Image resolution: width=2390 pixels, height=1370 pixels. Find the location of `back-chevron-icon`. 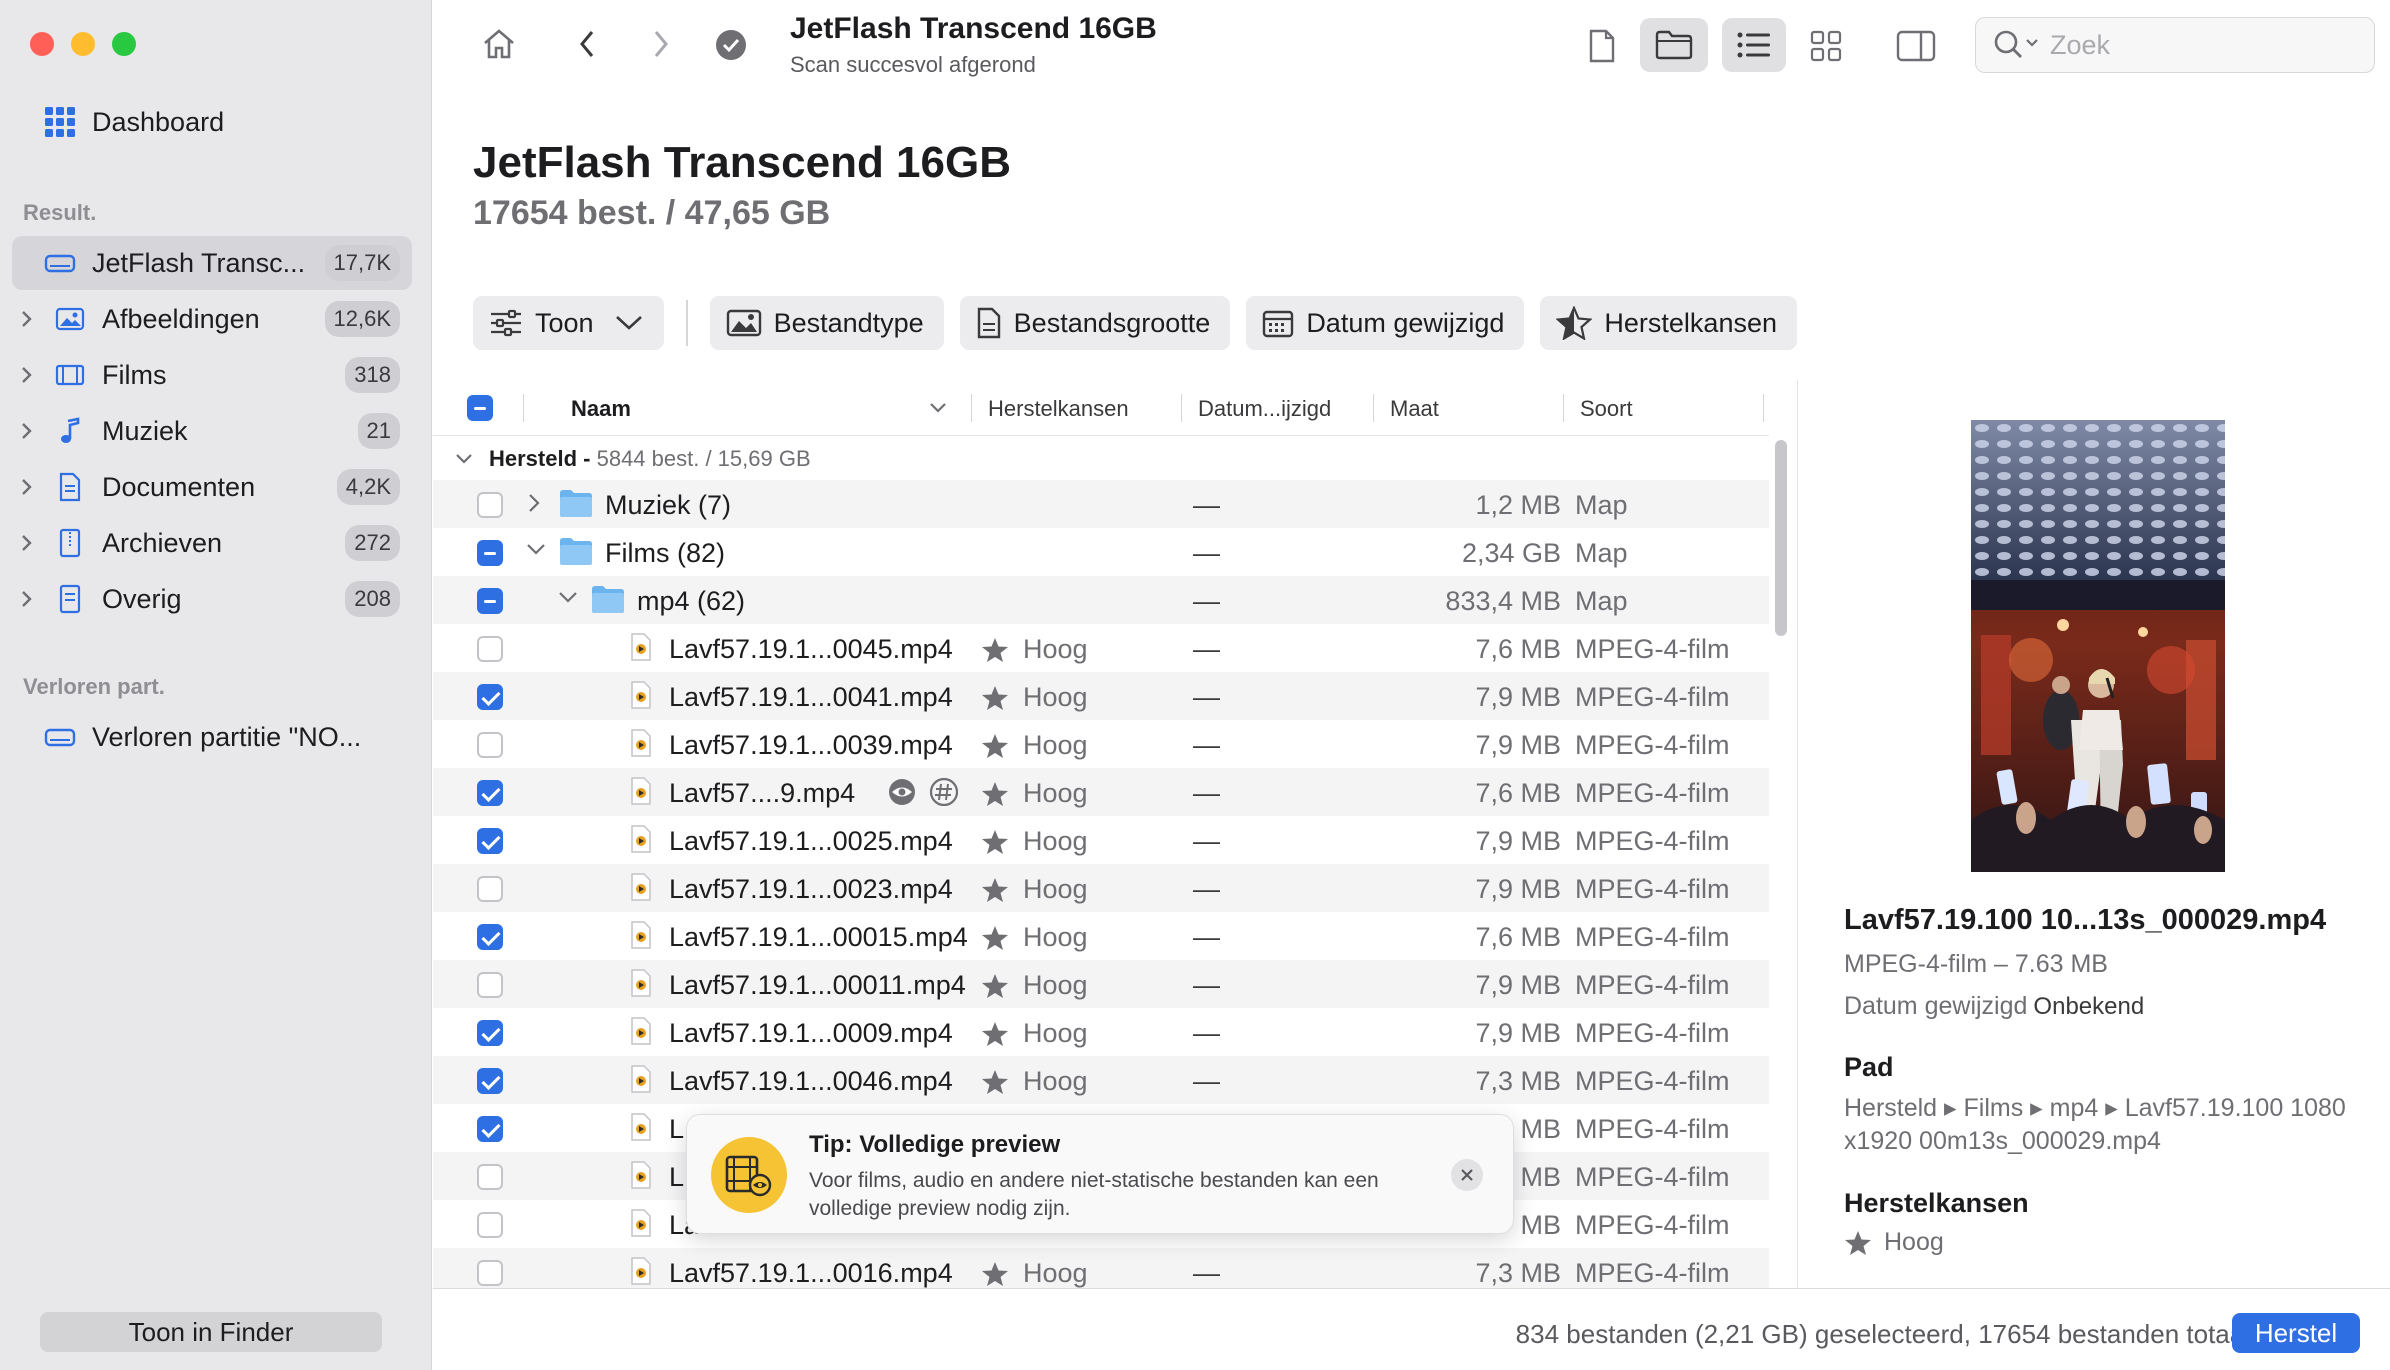

back-chevron-icon is located at coordinates (587, 44).